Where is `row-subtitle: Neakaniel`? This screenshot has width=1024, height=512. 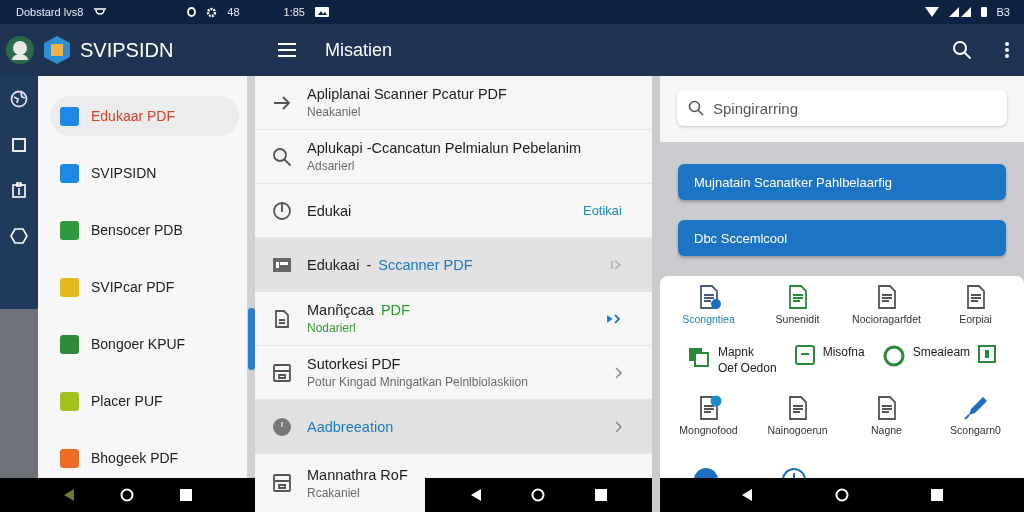 row-subtitle: Neakaniel is located at coordinates (334, 112).